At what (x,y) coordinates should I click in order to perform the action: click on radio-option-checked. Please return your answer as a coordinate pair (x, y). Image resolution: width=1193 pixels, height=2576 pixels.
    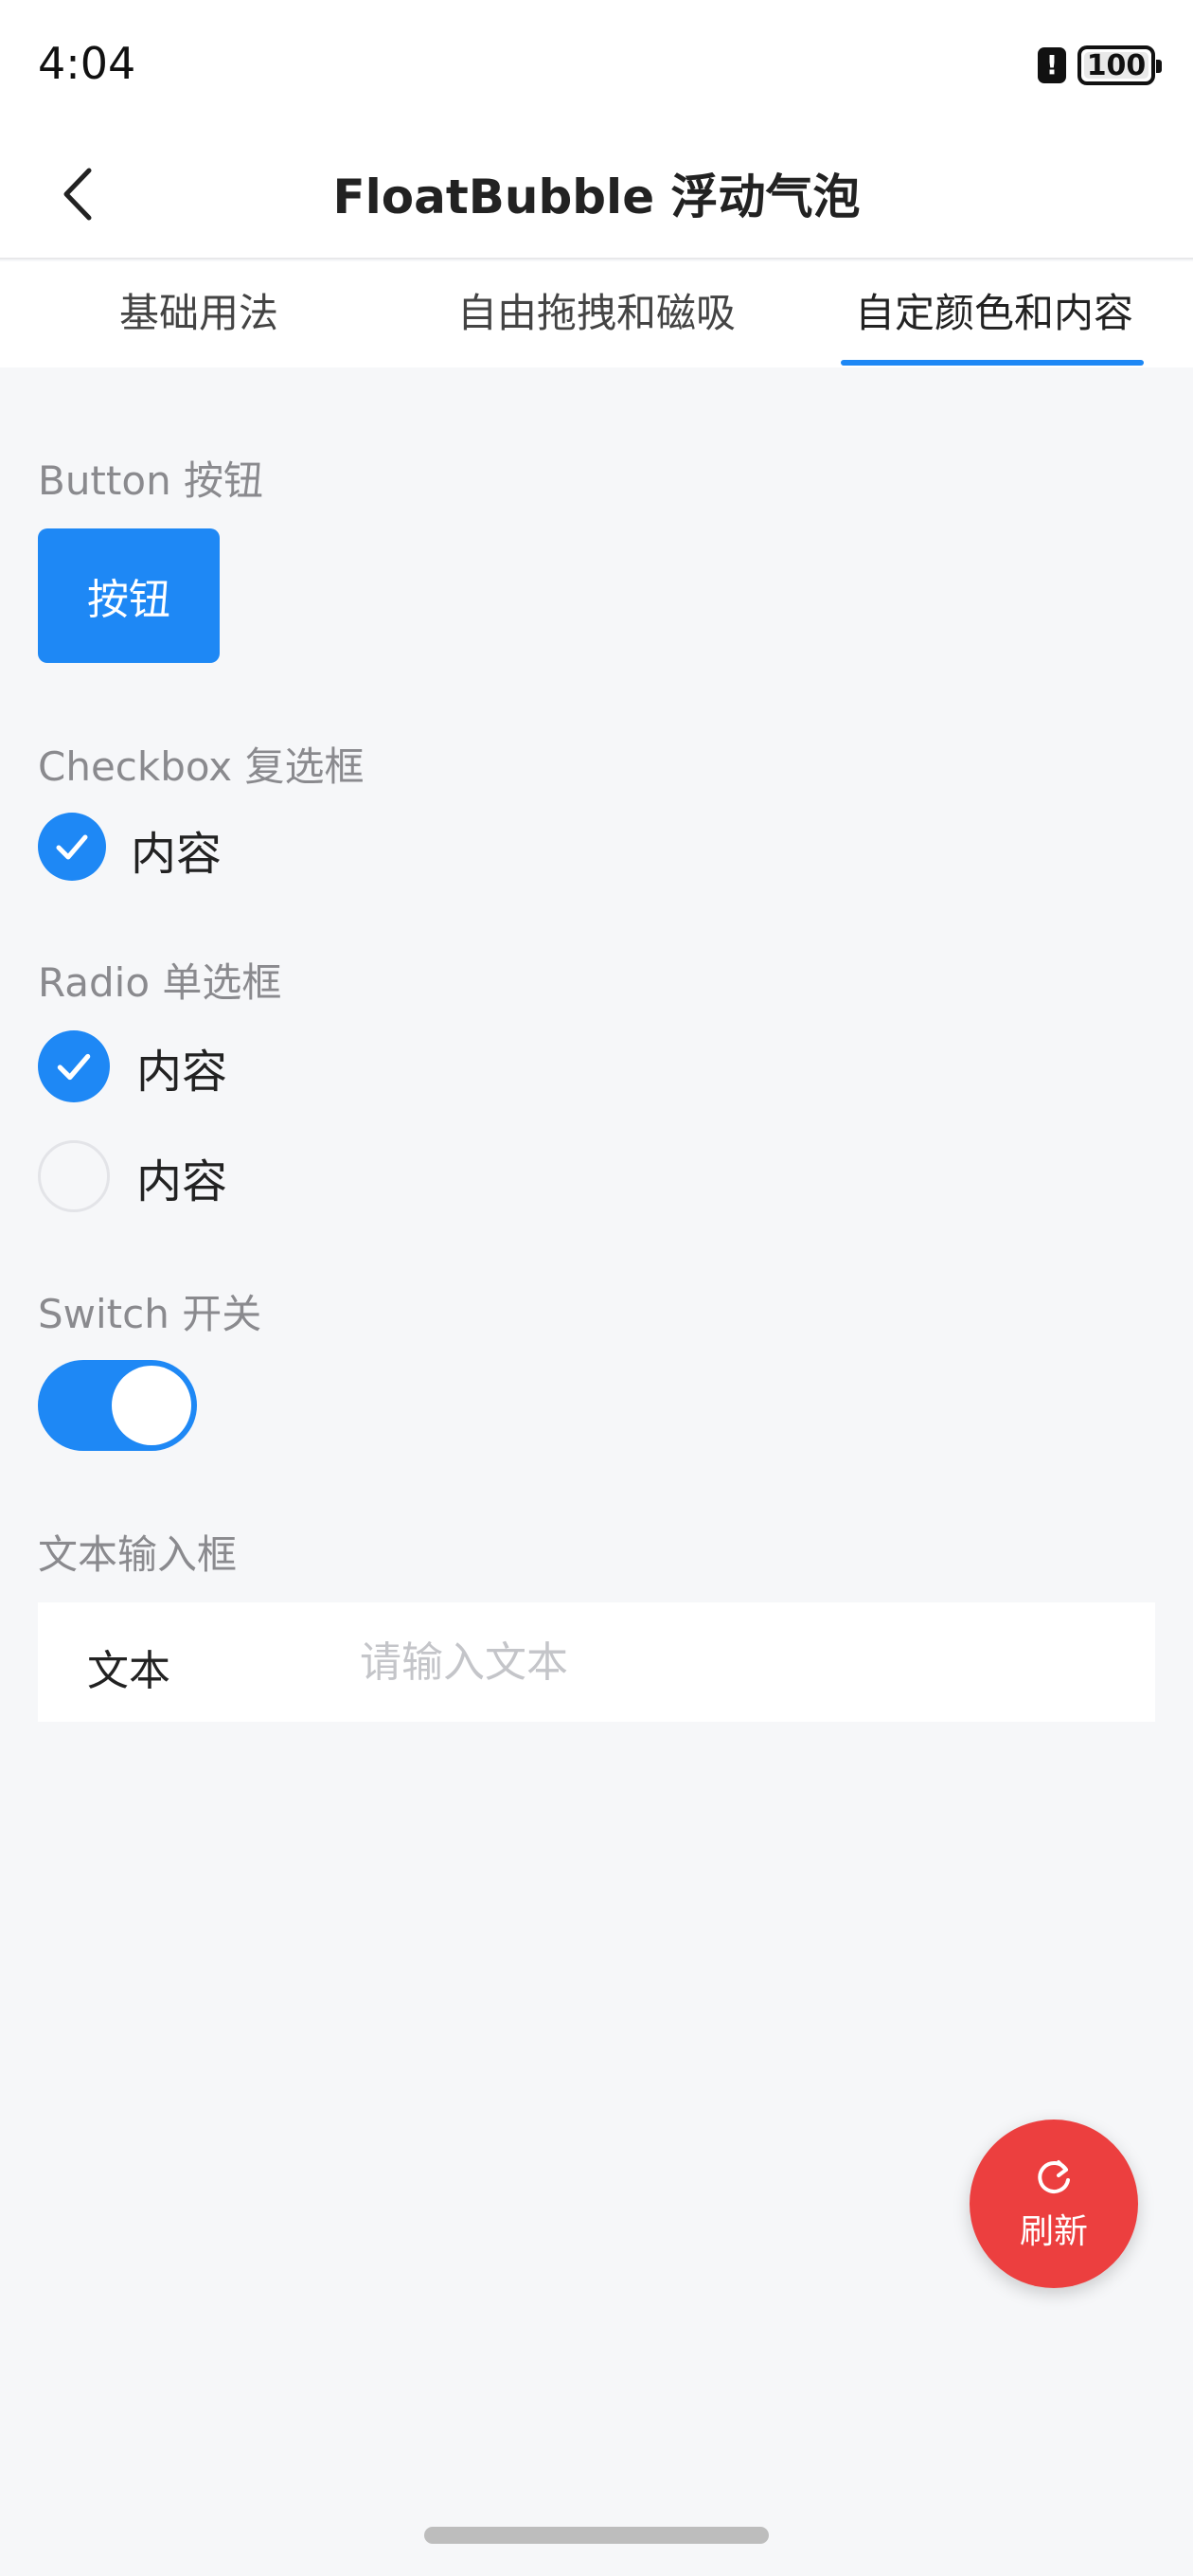
    Looking at the image, I should click on (74, 1066).